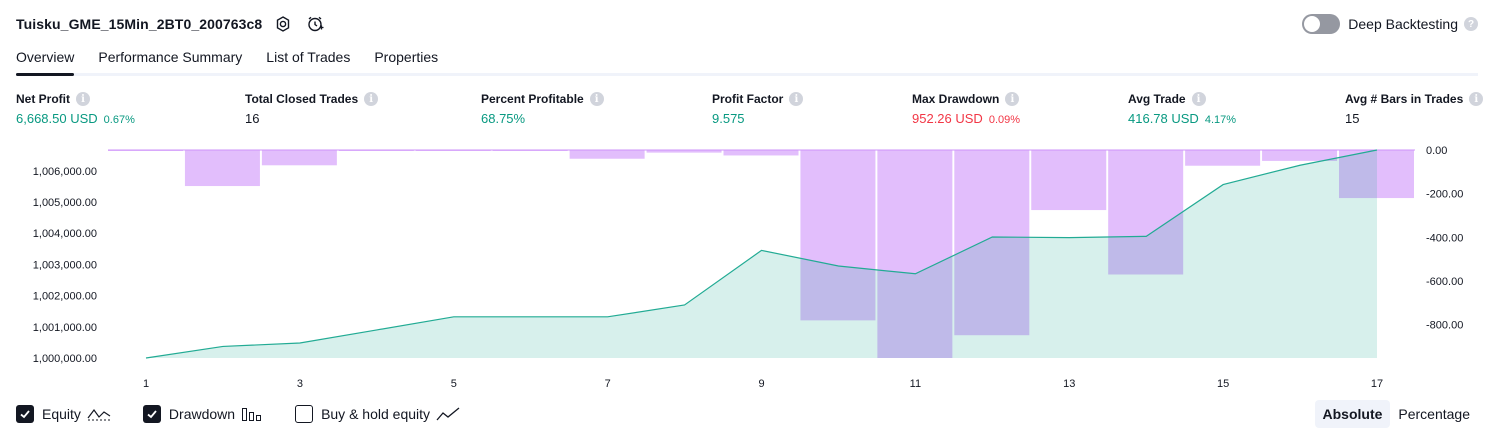 This screenshot has width=1494, height=438. I want to click on value-mode-switch: Absolute Percentage, so click(1396, 414).